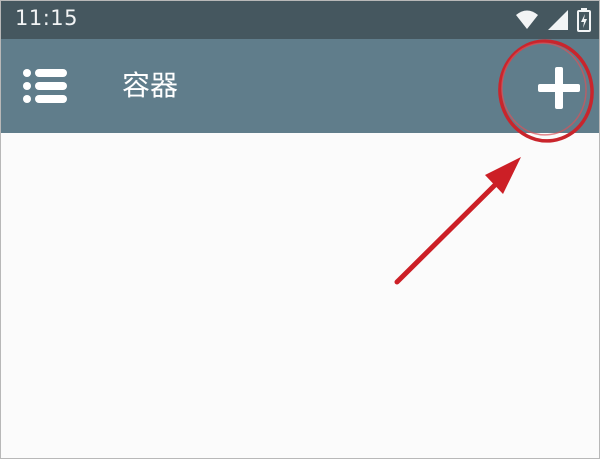 The image size is (600, 459). I want to click on status-time: 11:15, so click(47, 18).